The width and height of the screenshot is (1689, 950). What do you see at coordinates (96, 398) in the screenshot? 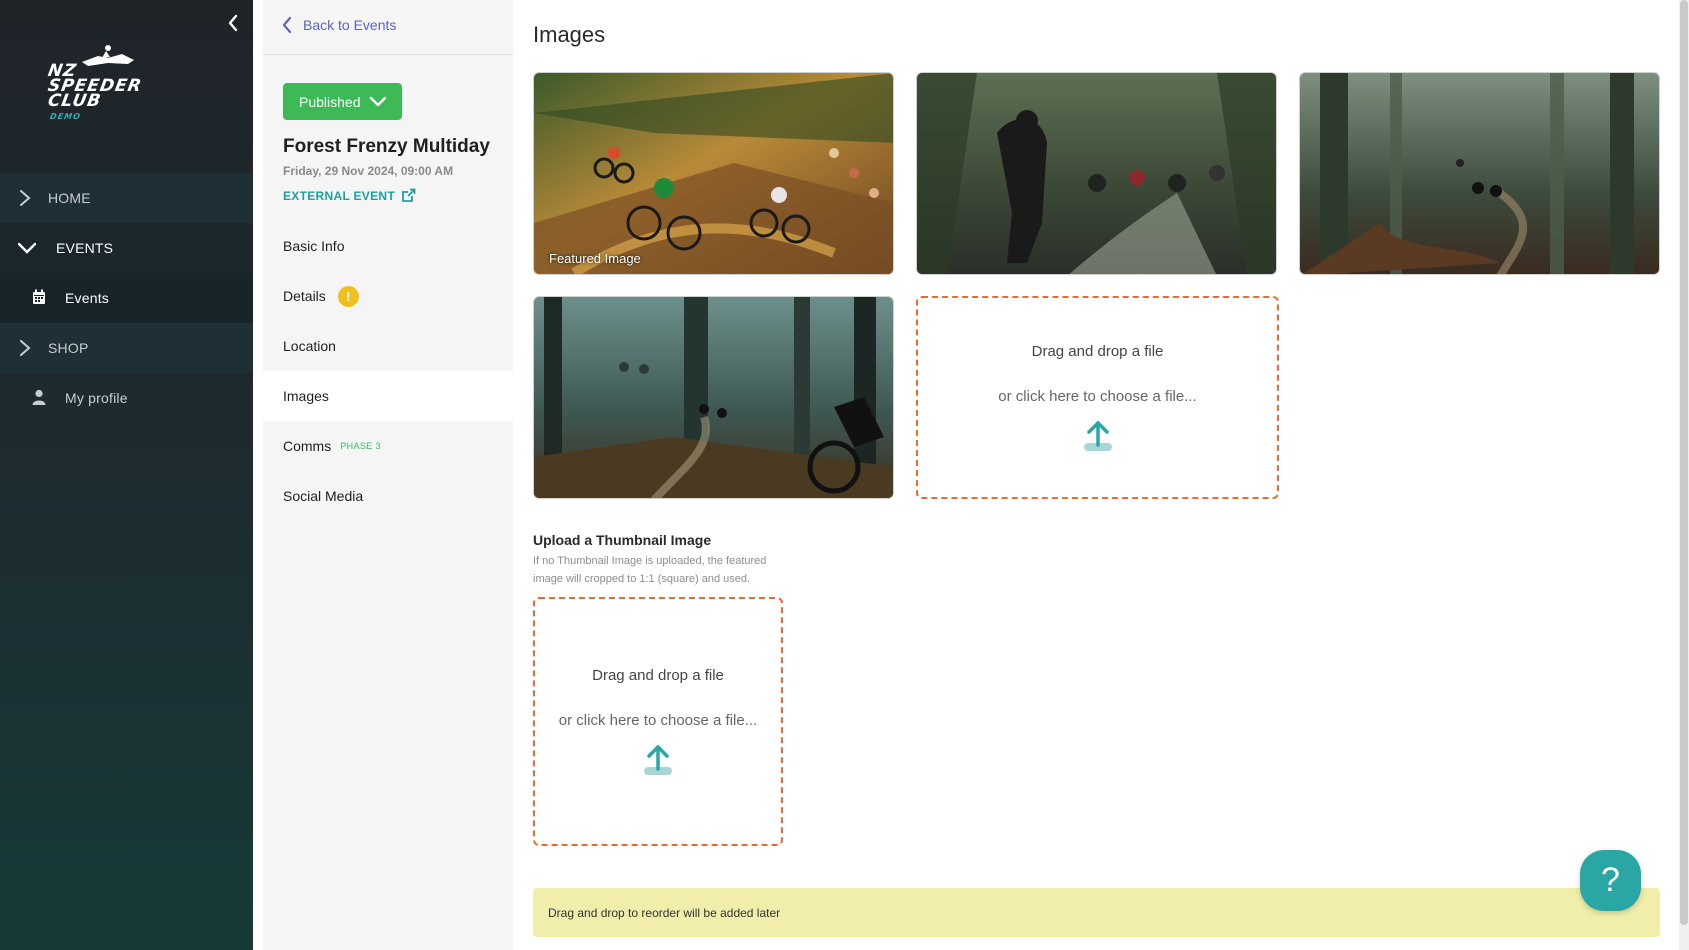
I see `sidebar-item-label: My profile` at bounding box center [96, 398].